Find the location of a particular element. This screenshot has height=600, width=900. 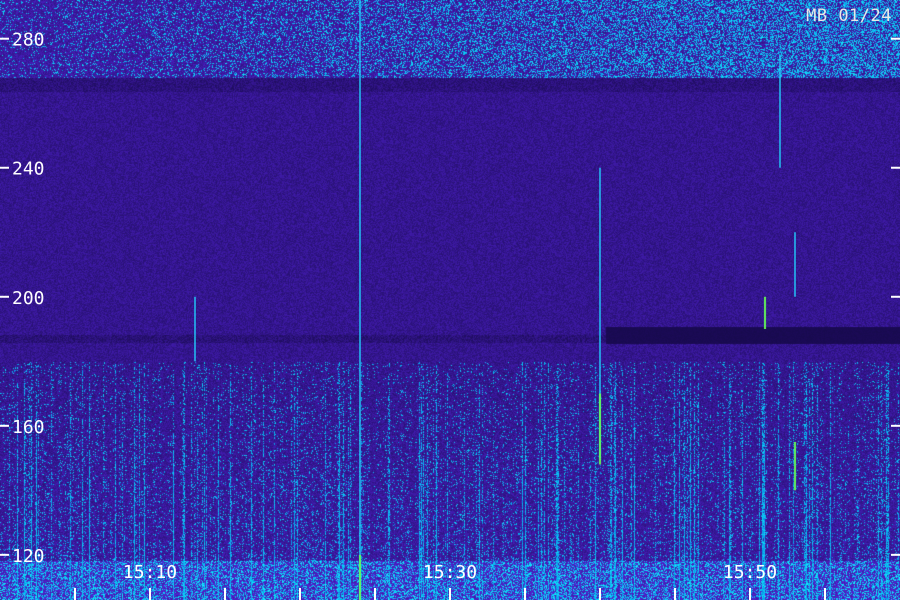

y-tick-label: 240 is located at coordinates (28, 169).